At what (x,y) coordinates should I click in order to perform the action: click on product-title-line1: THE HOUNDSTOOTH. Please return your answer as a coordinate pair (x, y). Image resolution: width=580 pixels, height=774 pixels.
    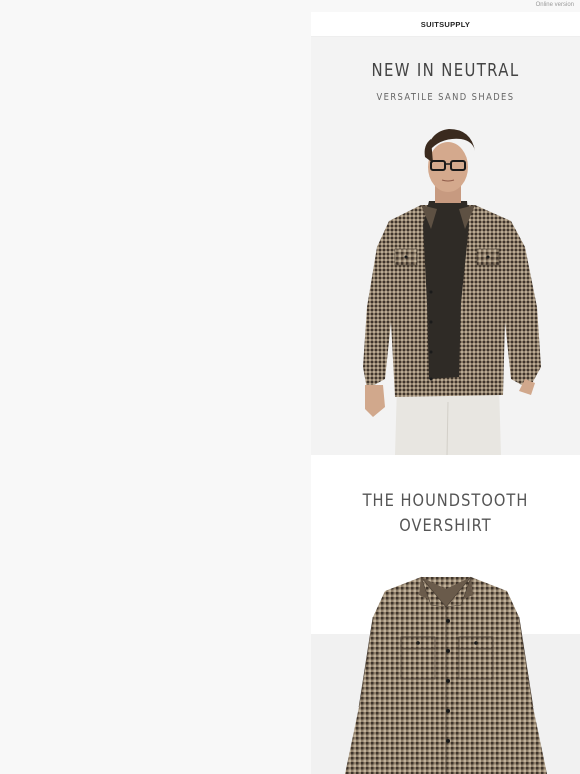
    Looking at the image, I should click on (445, 501).